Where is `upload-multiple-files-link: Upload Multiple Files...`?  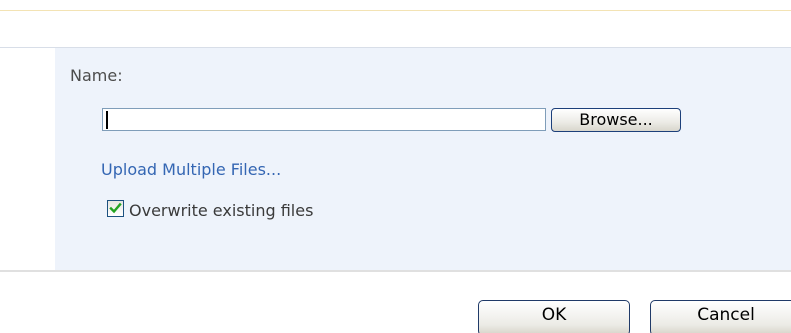
upload-multiple-files-link: Upload Multiple Files... is located at coordinates (191, 169).